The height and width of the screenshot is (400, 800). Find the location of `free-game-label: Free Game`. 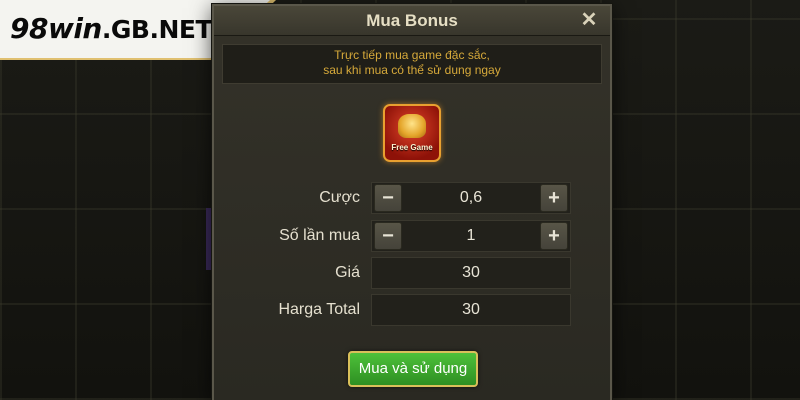

free-game-label: Free Game is located at coordinates (412, 147).